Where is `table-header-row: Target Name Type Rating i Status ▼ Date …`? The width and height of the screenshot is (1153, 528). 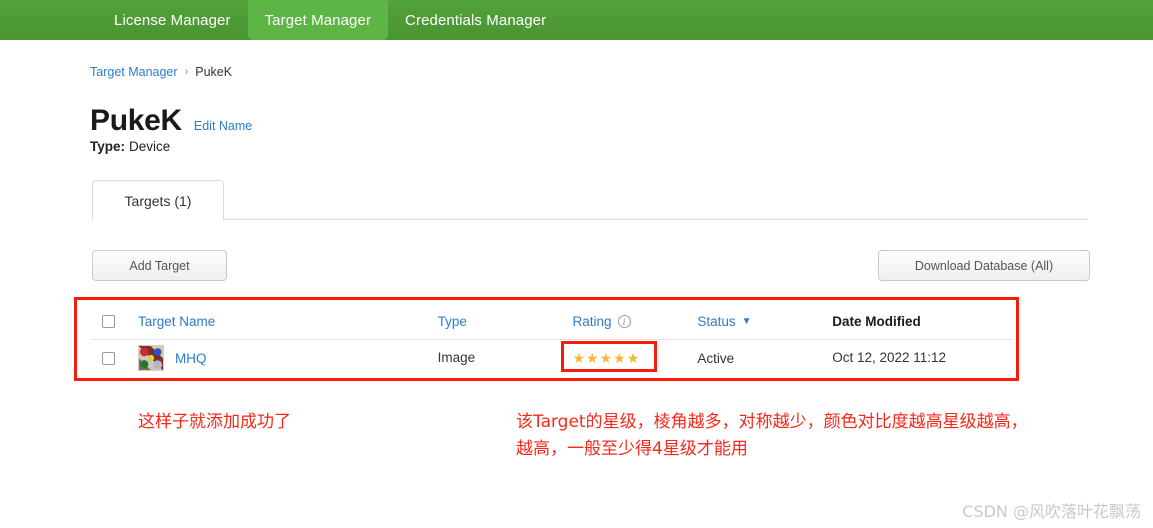
table-header-row: Target Name Type Rating i Status ▼ Date … is located at coordinates (552, 322).